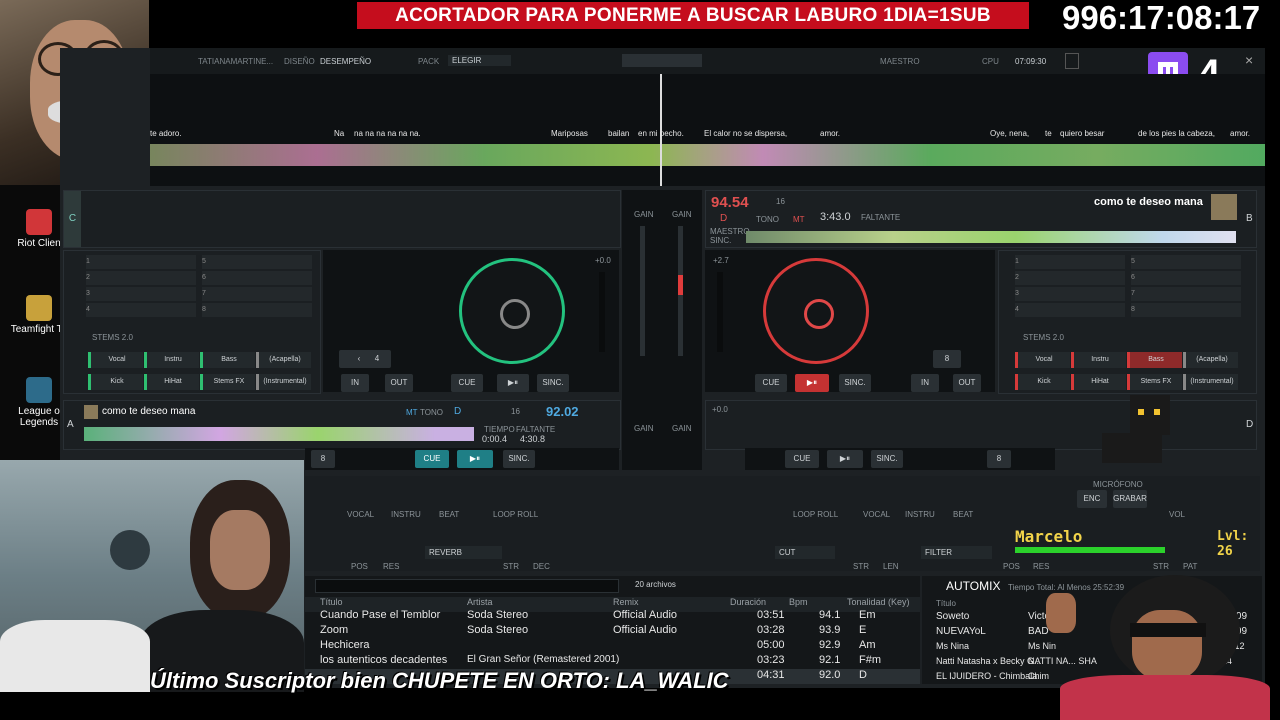 Image resolution: width=1280 pixels, height=720 pixels. Describe the element at coordinates (798, 602) in the screenshot. I see `col-bpm: Bpm` at that location.